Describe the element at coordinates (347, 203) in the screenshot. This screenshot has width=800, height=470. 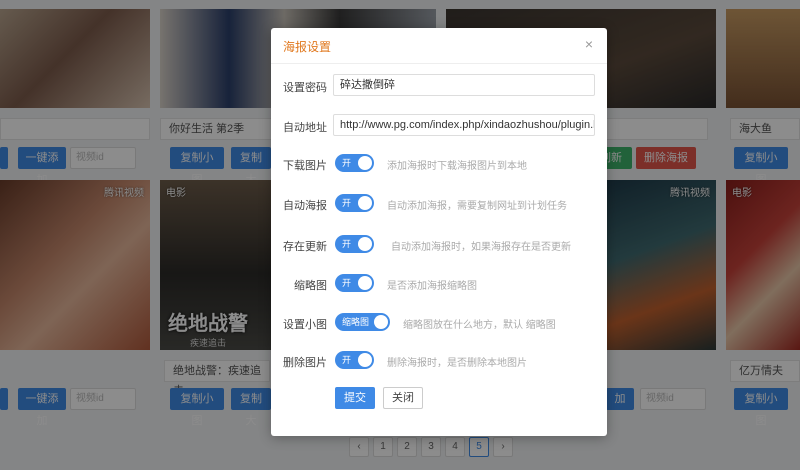
I see `auto-poster-switch-text: 开` at that location.